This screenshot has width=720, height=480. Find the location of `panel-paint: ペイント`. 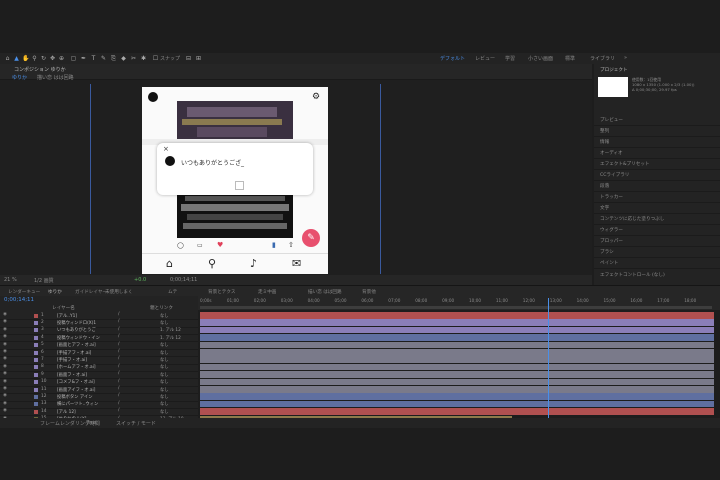

panel-paint: ペイント is located at coordinates (609, 263).